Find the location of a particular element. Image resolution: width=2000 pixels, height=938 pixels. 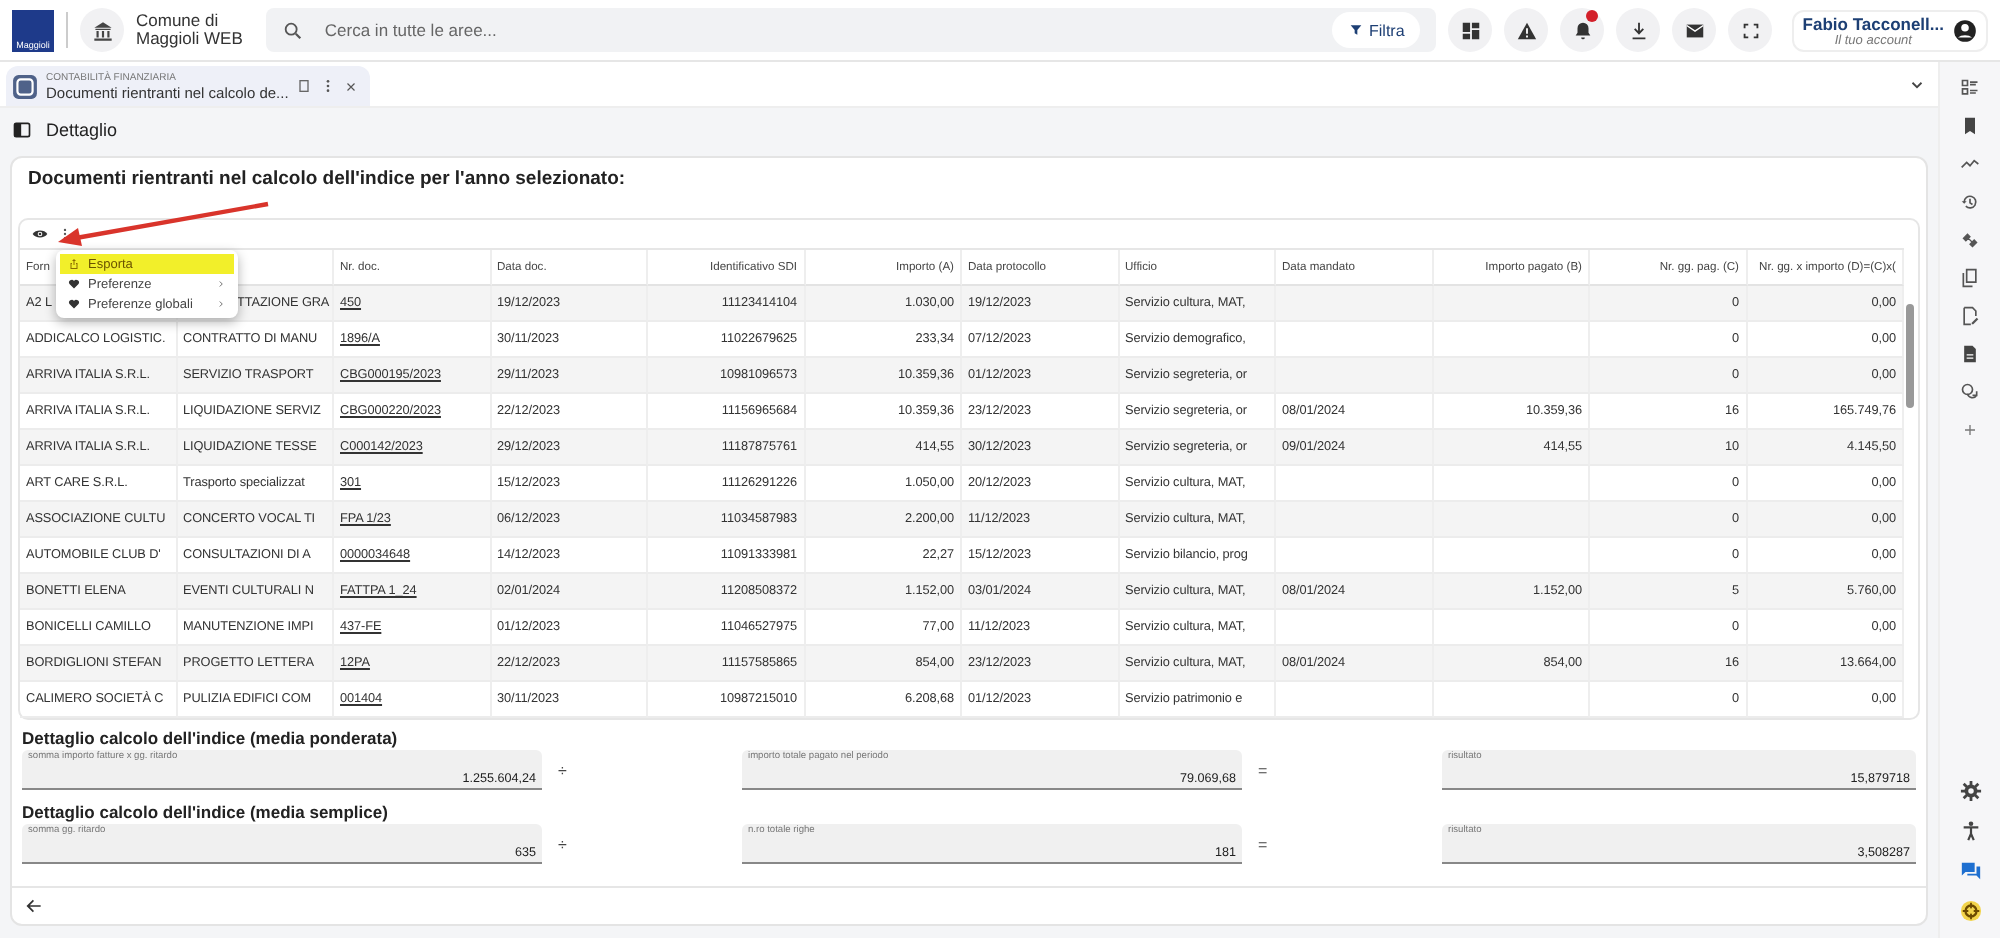

warning-icon is located at coordinates (1526, 30).